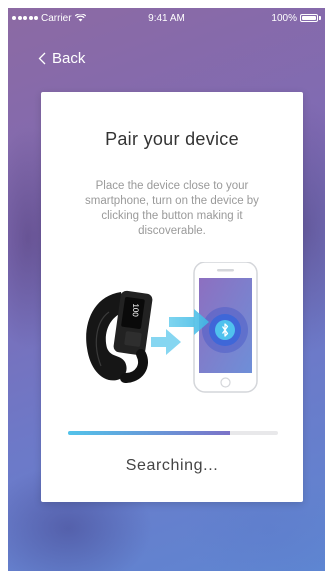  I want to click on search-progress-bar, so click(173, 433).